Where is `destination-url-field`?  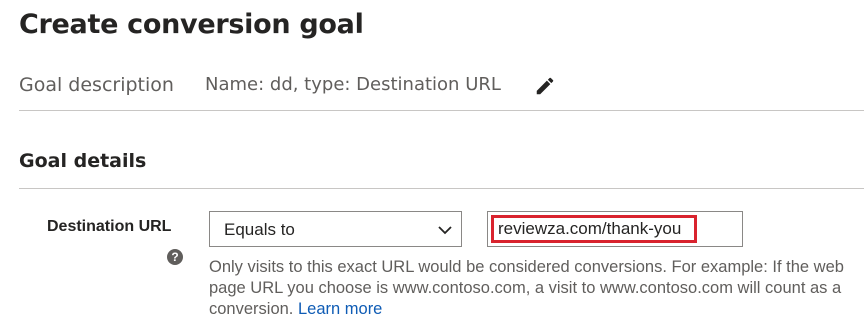
destination-url-field is located at coordinates (615, 229).